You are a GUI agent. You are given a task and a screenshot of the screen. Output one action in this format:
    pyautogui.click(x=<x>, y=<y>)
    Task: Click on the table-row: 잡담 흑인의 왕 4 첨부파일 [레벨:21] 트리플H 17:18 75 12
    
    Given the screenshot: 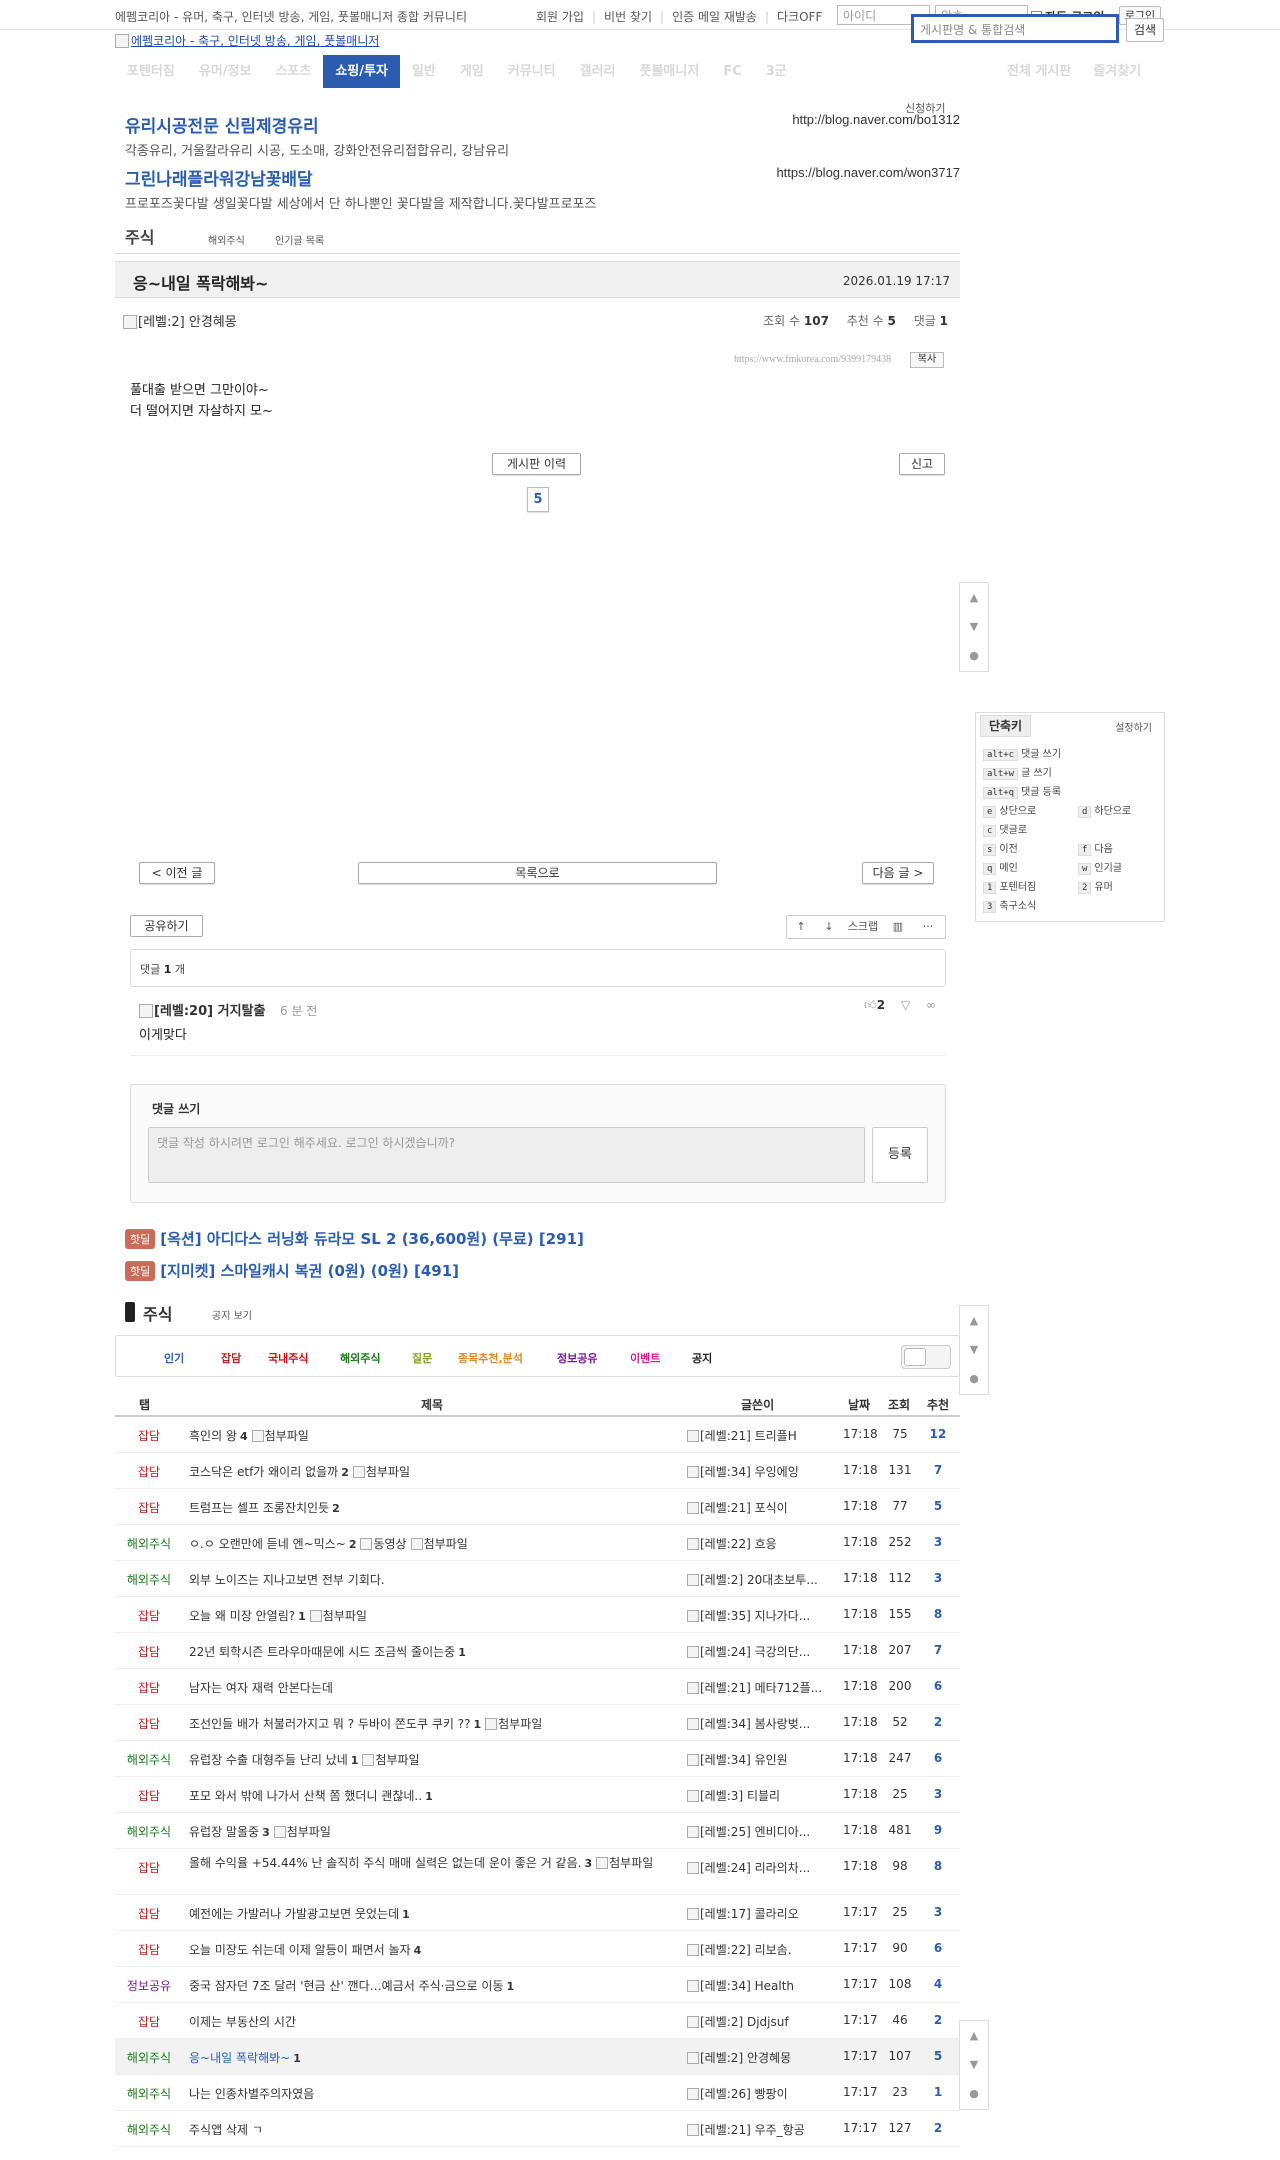 What is the action you would take?
    pyautogui.click(x=537, y=1435)
    